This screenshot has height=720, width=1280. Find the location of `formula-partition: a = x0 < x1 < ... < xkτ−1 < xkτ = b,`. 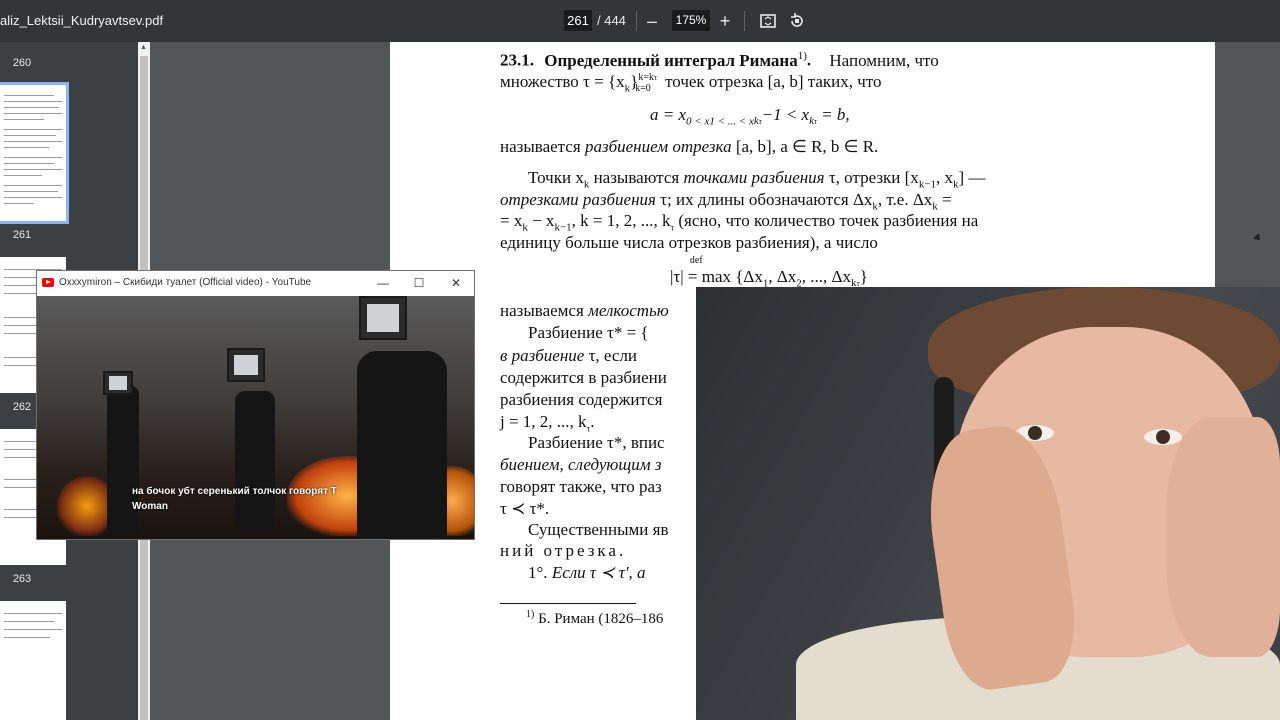

formula-partition: a = x0 < x1 < ... < xkτ−1 < xkτ = b, is located at coordinates (750, 116).